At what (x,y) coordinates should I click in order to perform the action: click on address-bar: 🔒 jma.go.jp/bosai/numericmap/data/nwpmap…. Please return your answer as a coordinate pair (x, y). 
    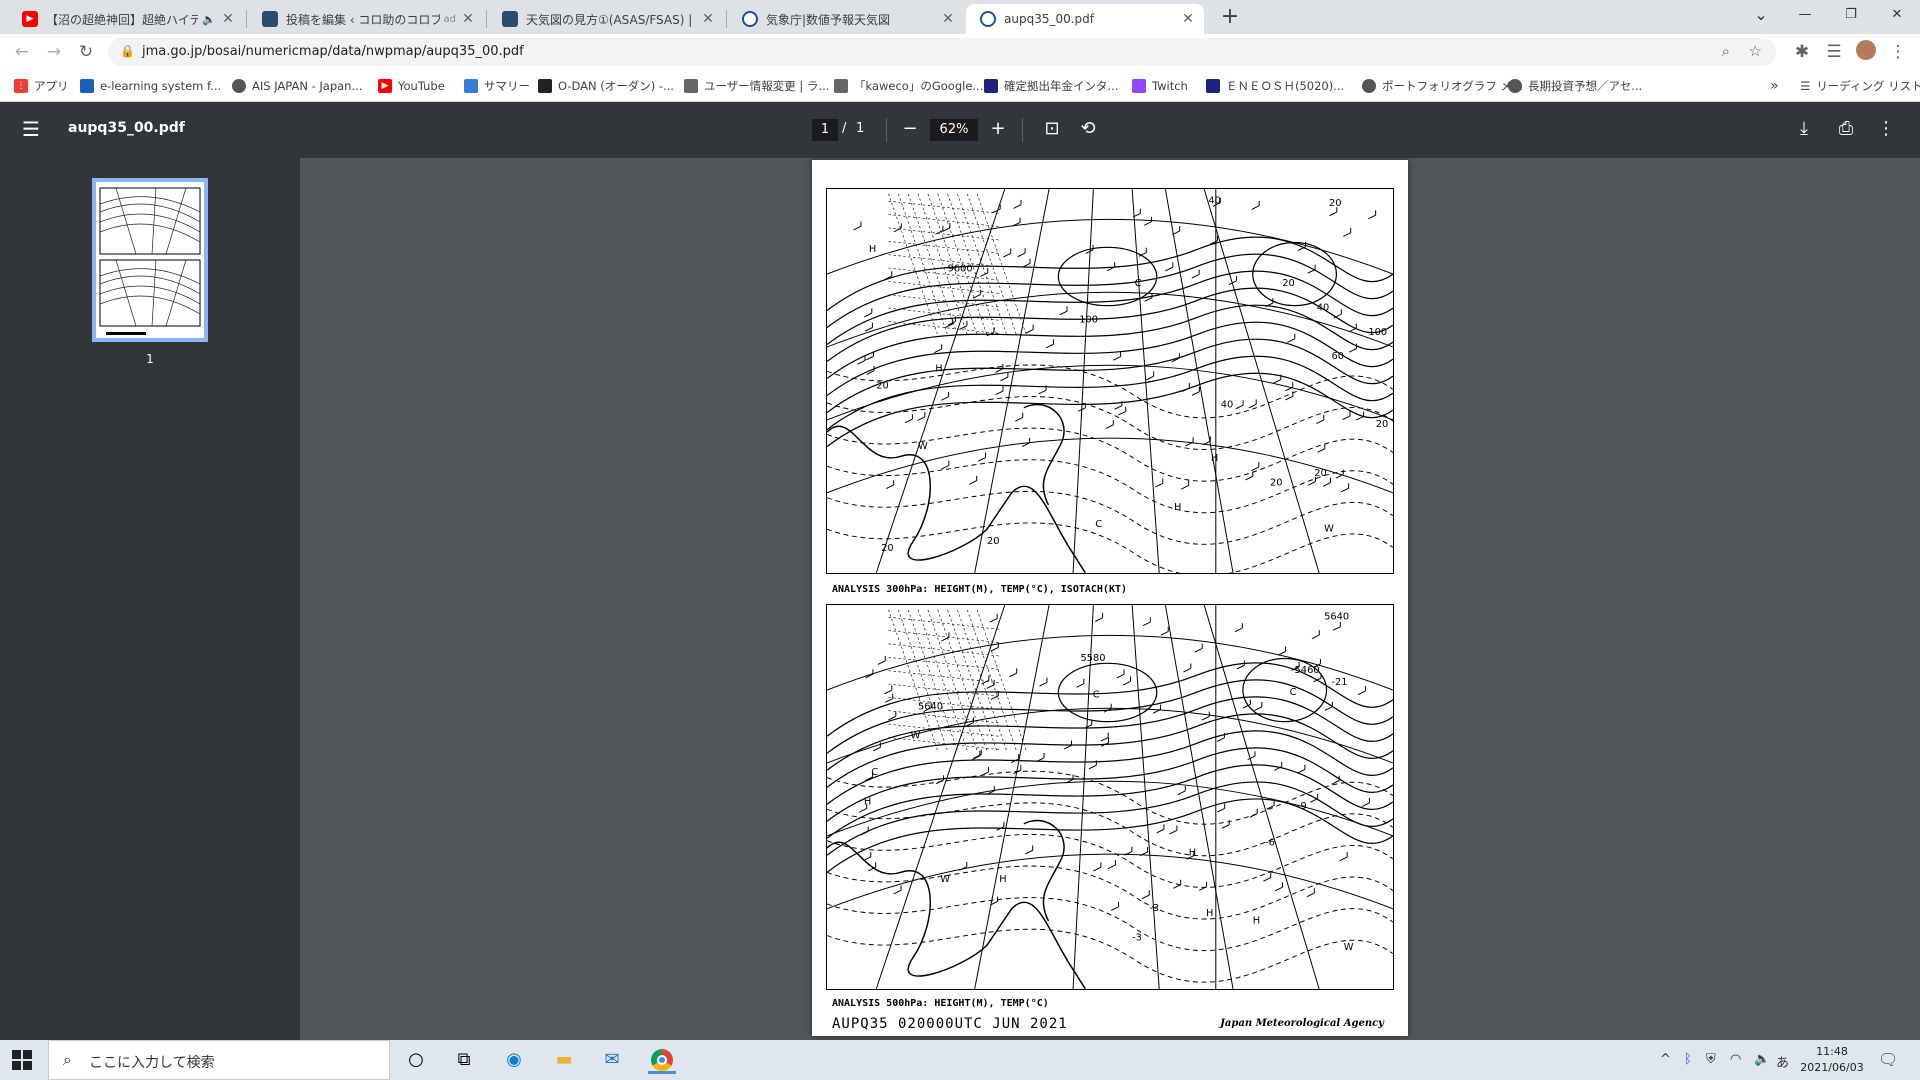
    Looking at the image, I should click on (942, 52).